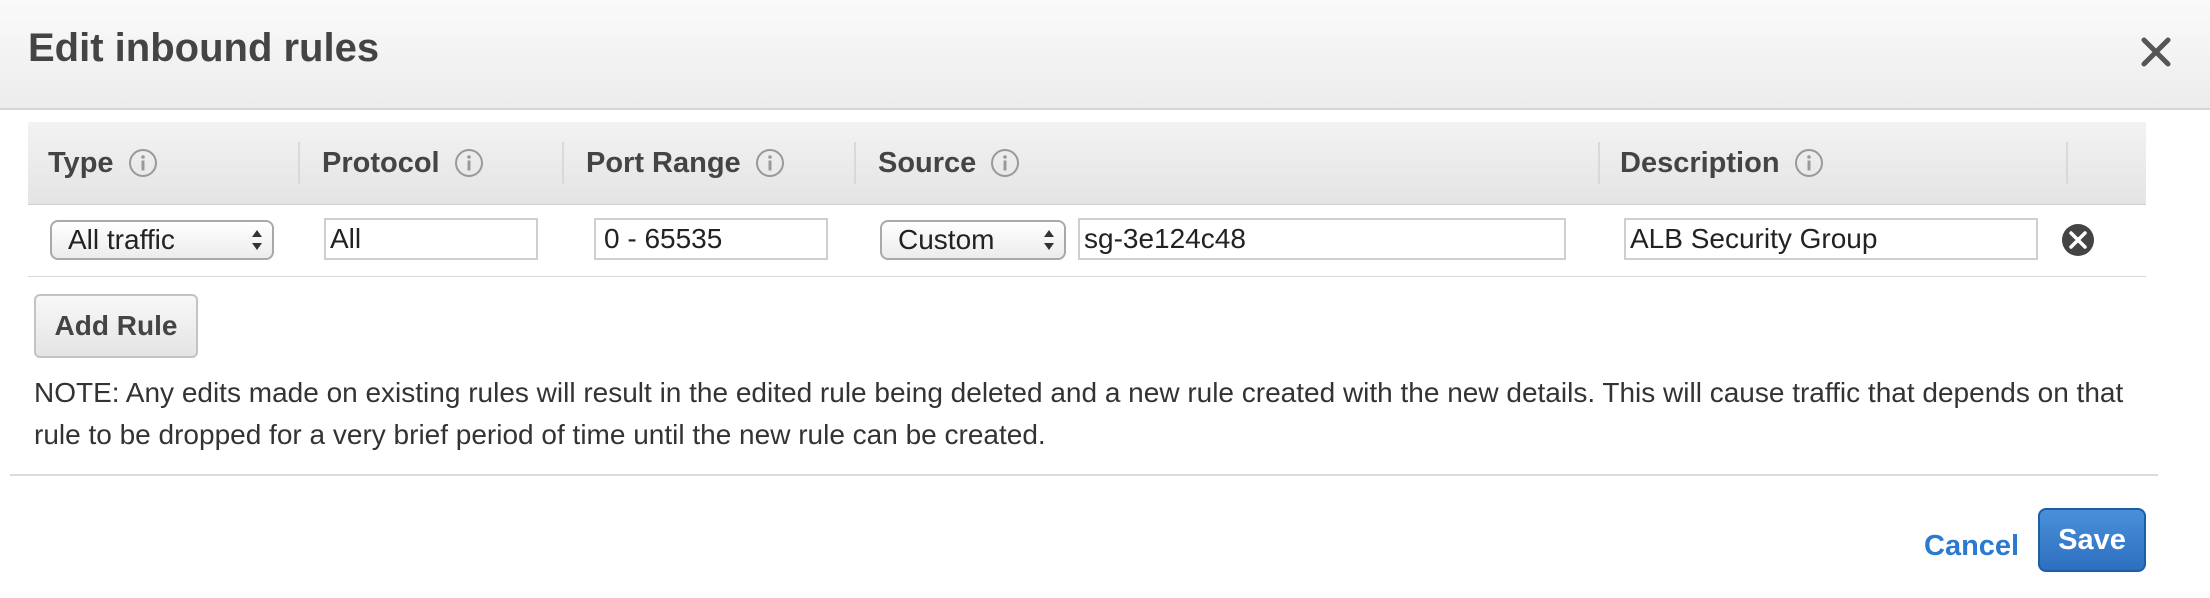 The image size is (2210, 598). What do you see at coordinates (1084, 475) in the screenshot?
I see `footer-divider` at bounding box center [1084, 475].